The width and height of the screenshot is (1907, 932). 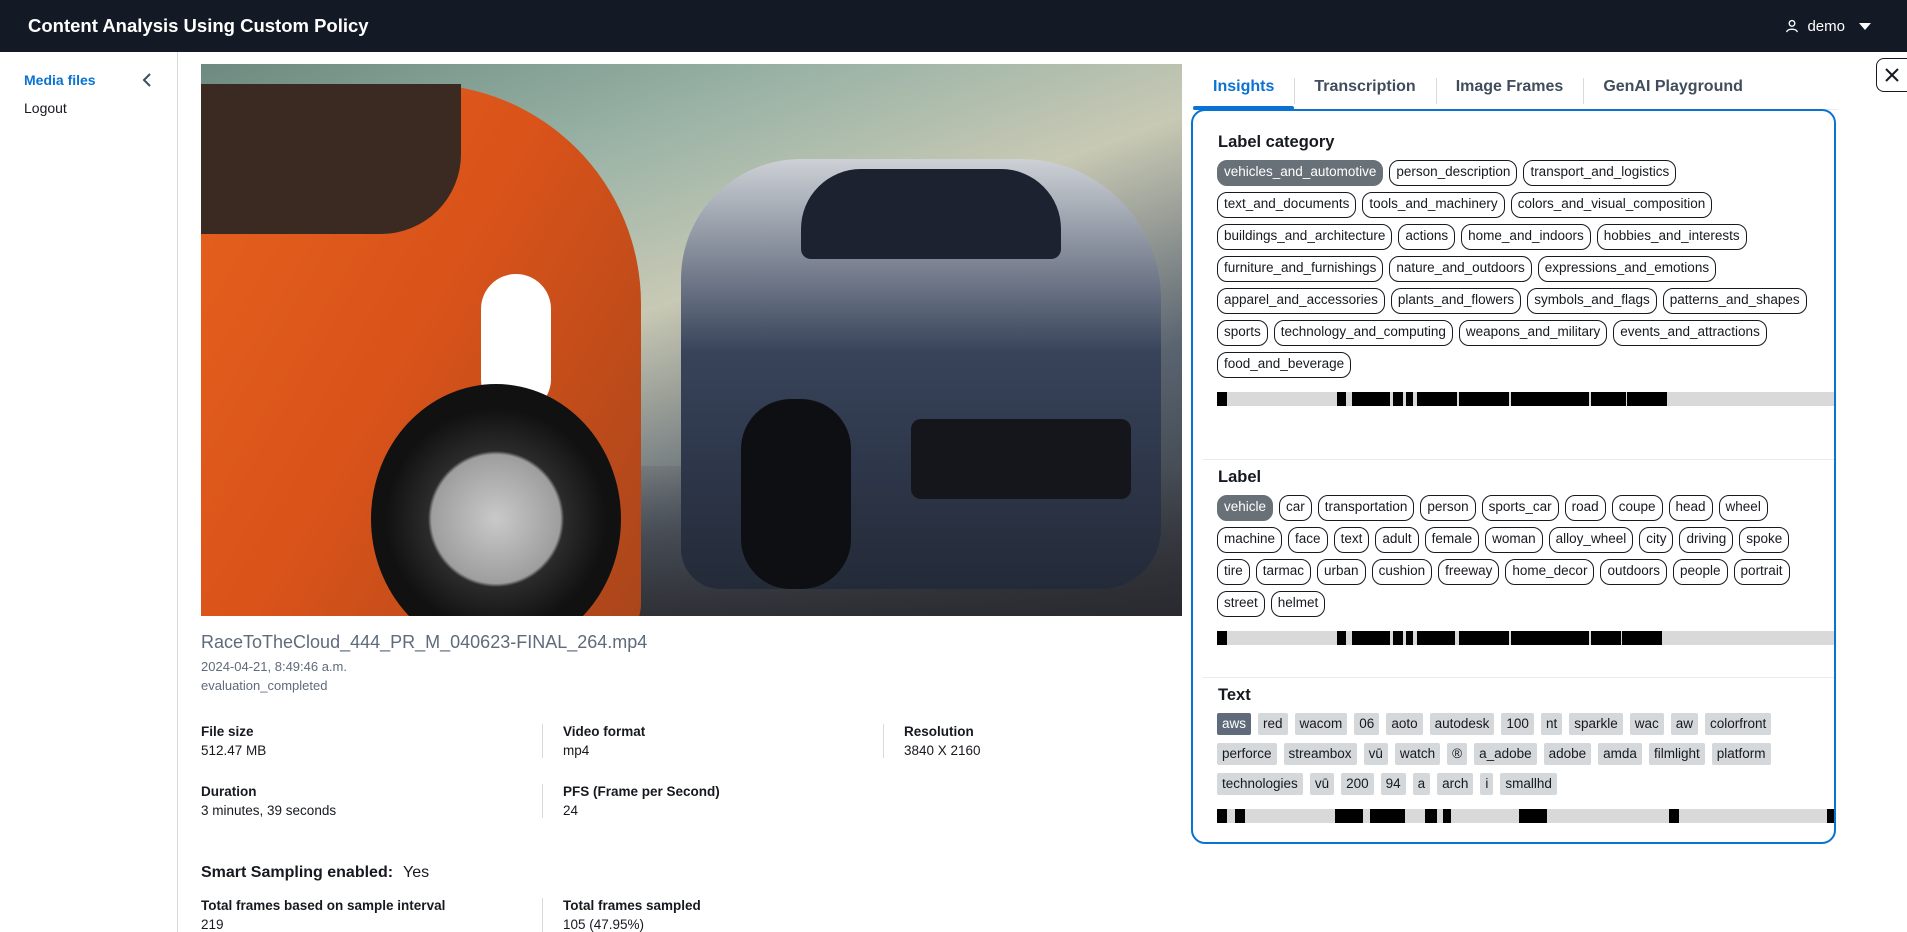 I want to click on text-chip: aw, so click(x=1684, y=724).